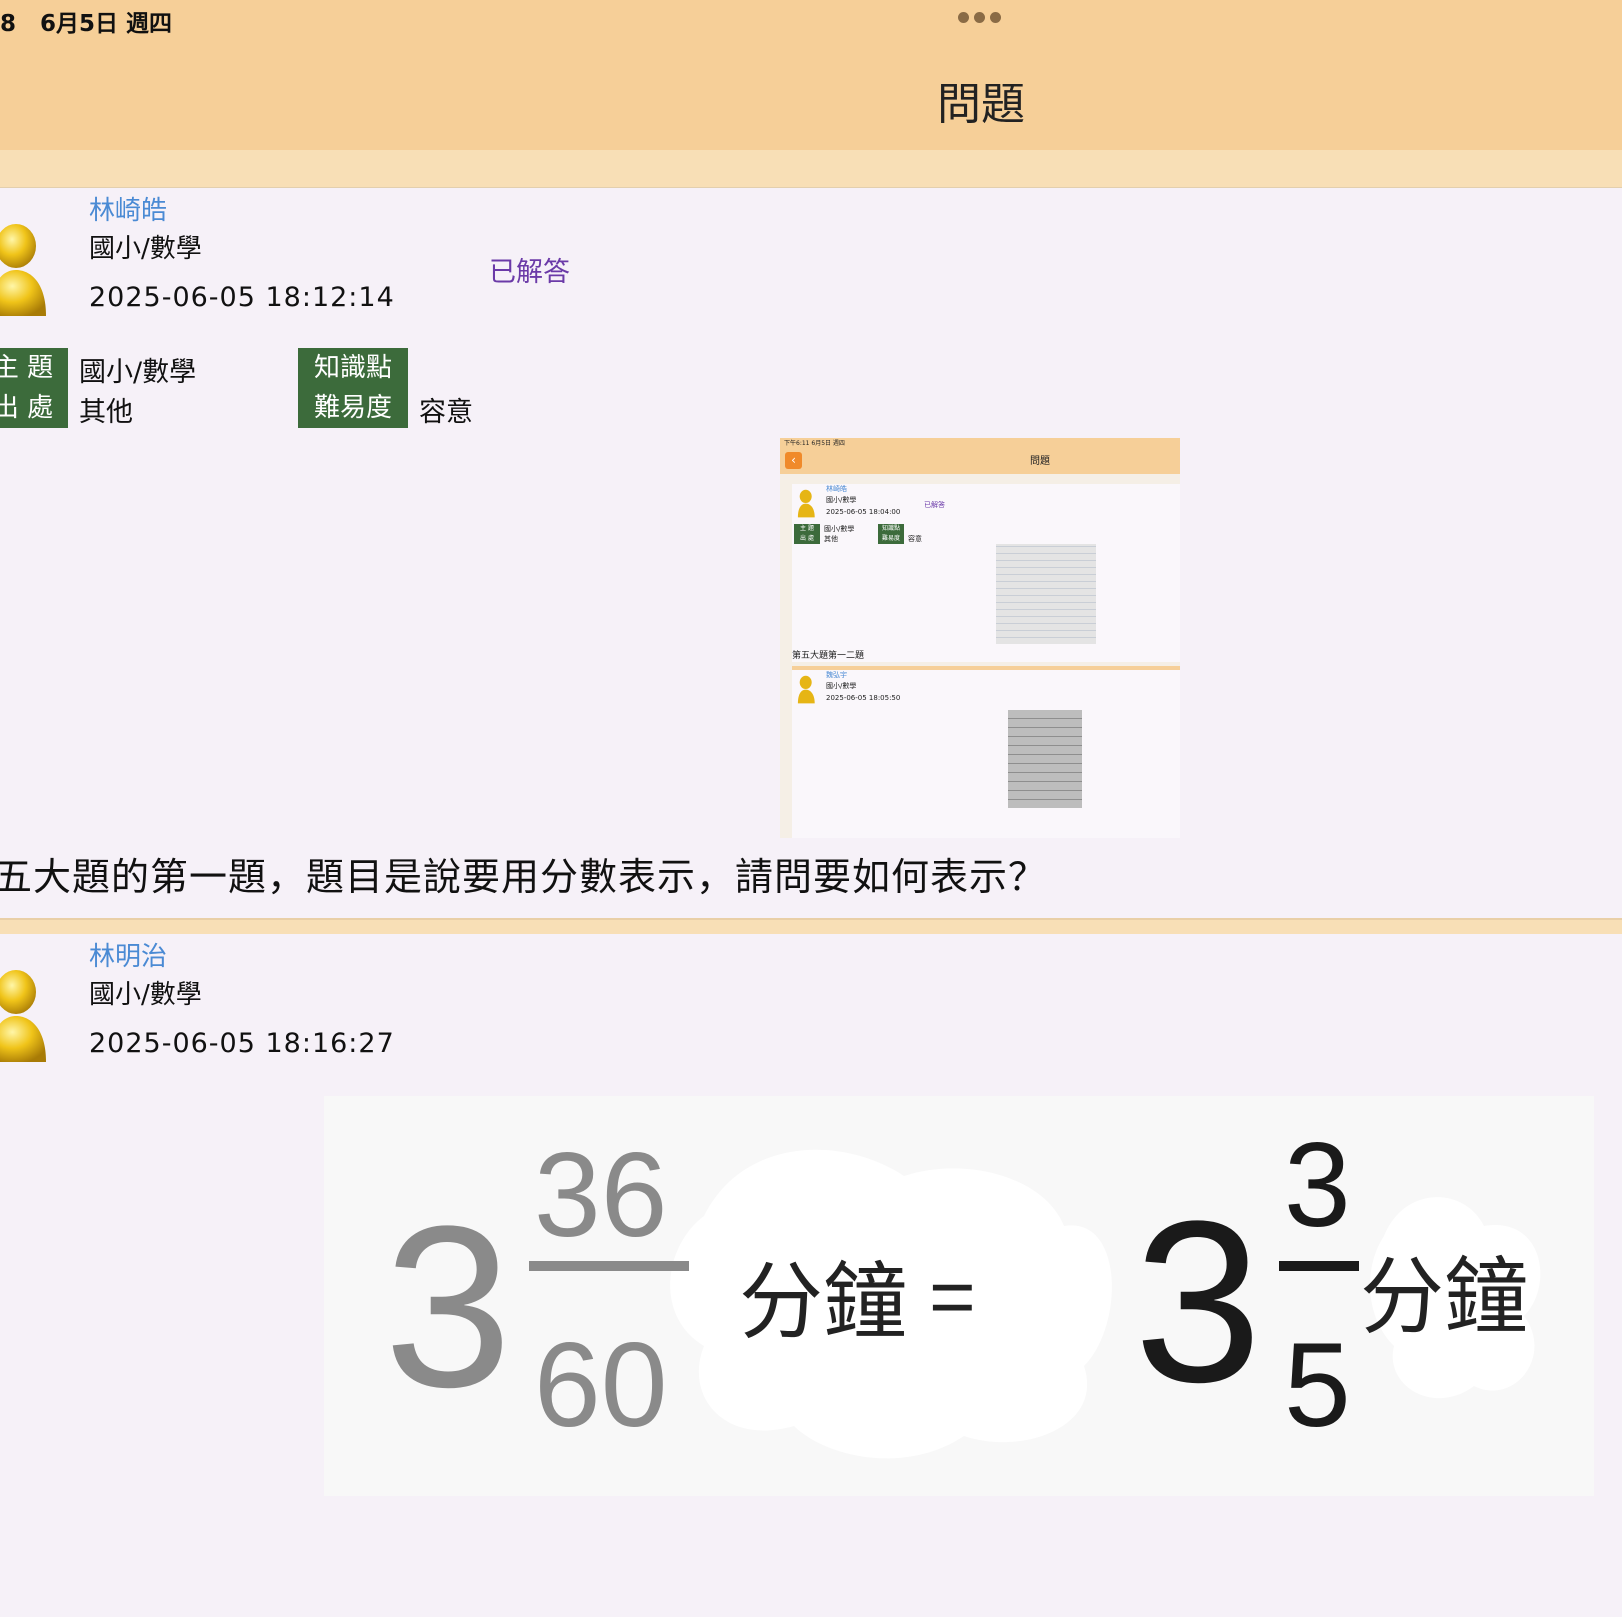  What do you see at coordinates (823, 1302) in the screenshot?
I see `left-unit: 分鐘` at bounding box center [823, 1302].